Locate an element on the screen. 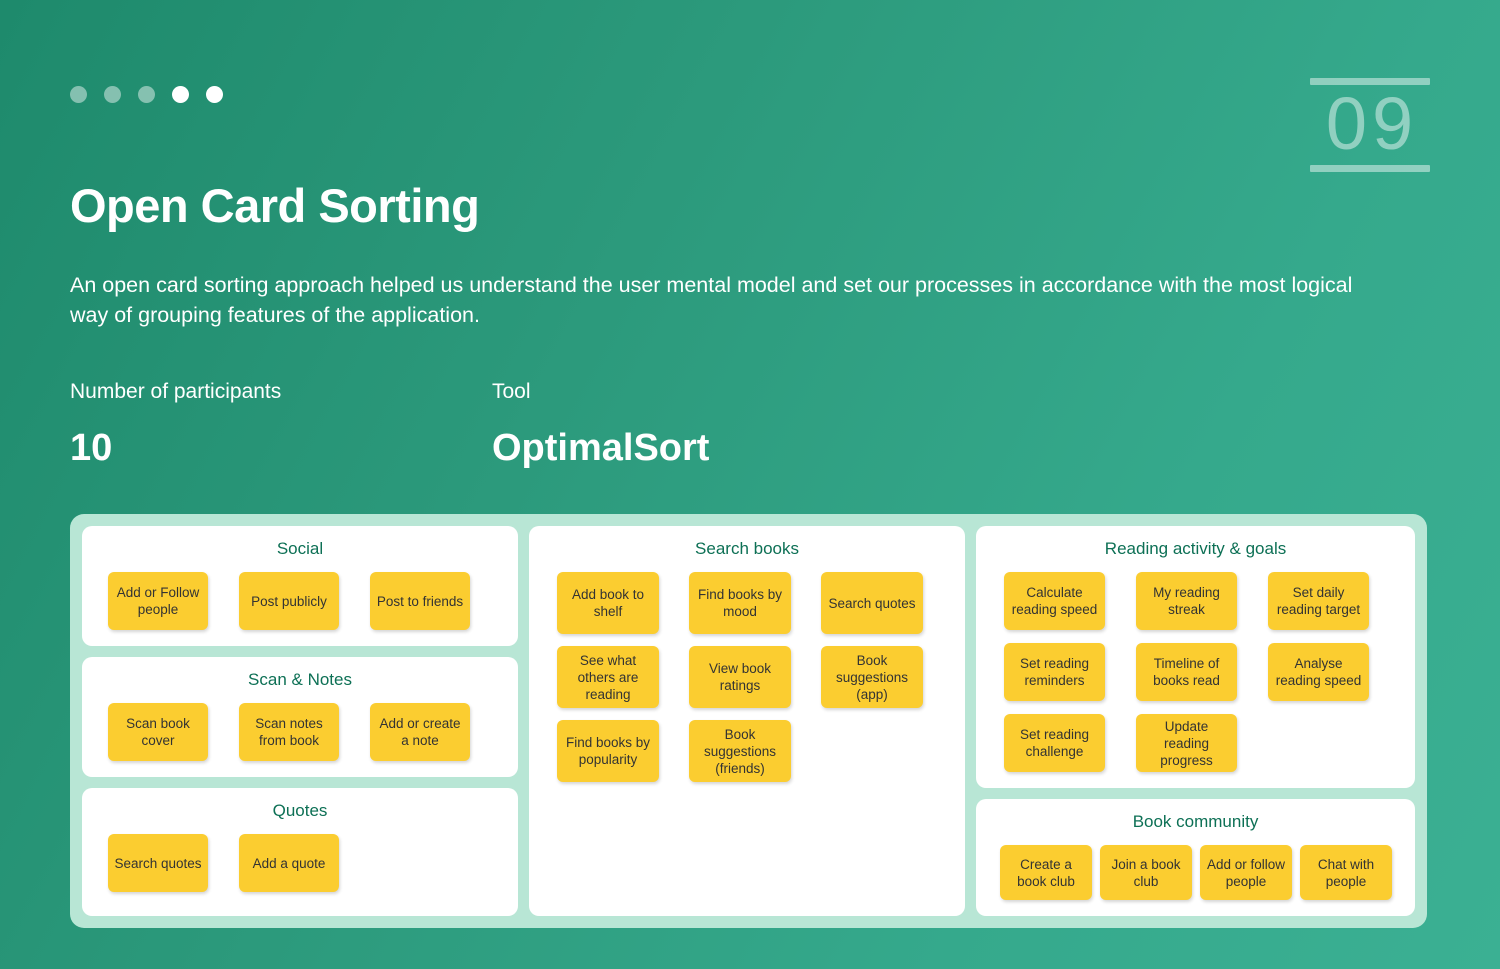 The width and height of the screenshot is (1500, 969). sort-card: See what others are reading is located at coordinates (608, 677).